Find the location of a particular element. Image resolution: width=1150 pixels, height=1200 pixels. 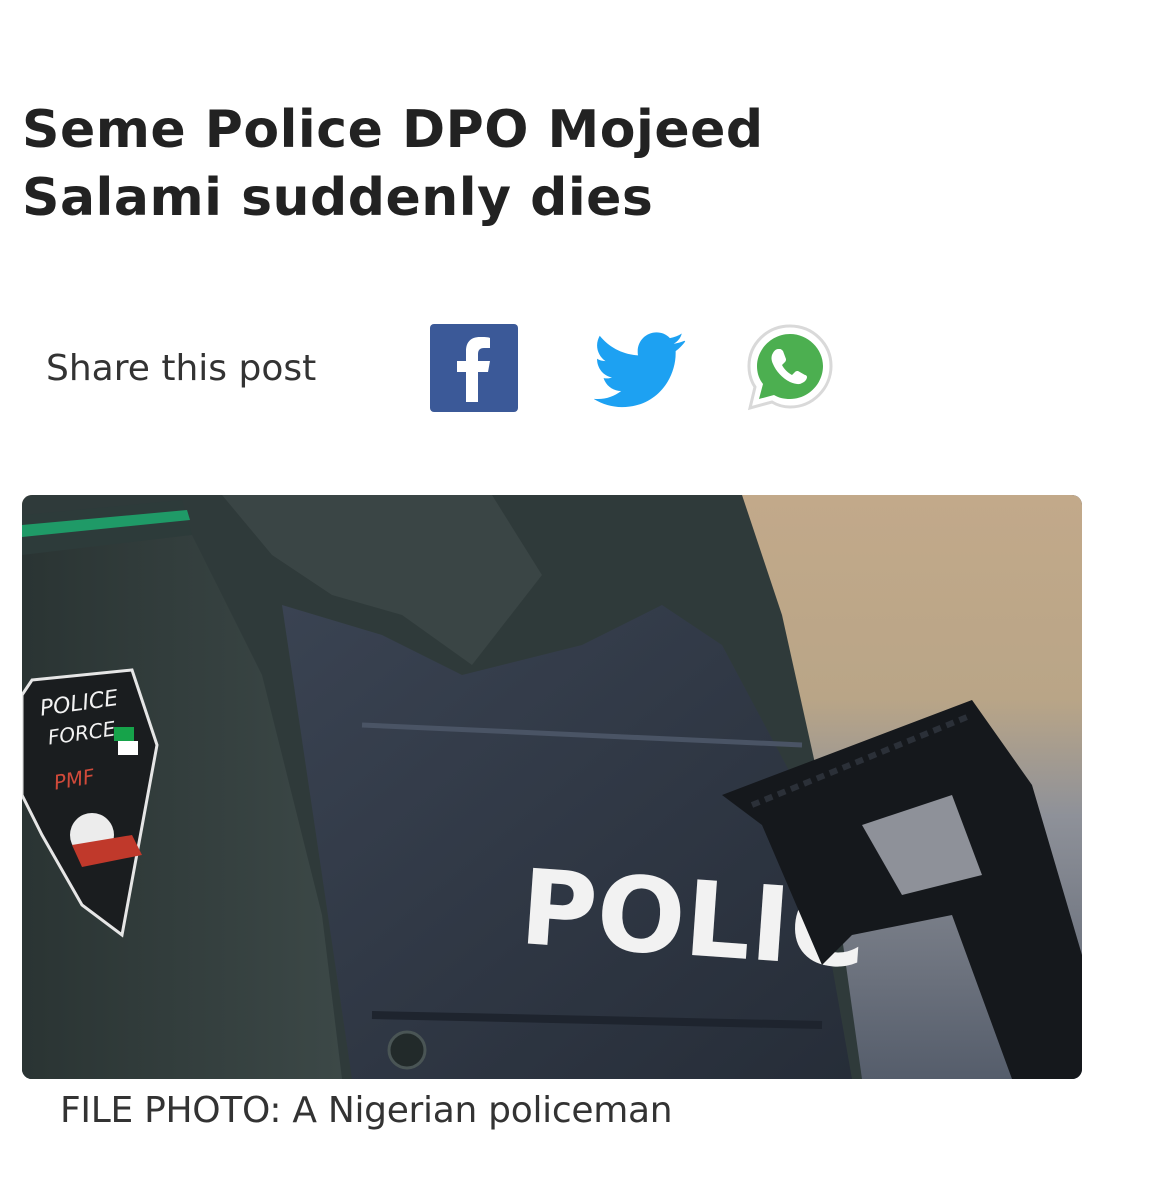

twitter-share-button is located at coordinates (640, 368).